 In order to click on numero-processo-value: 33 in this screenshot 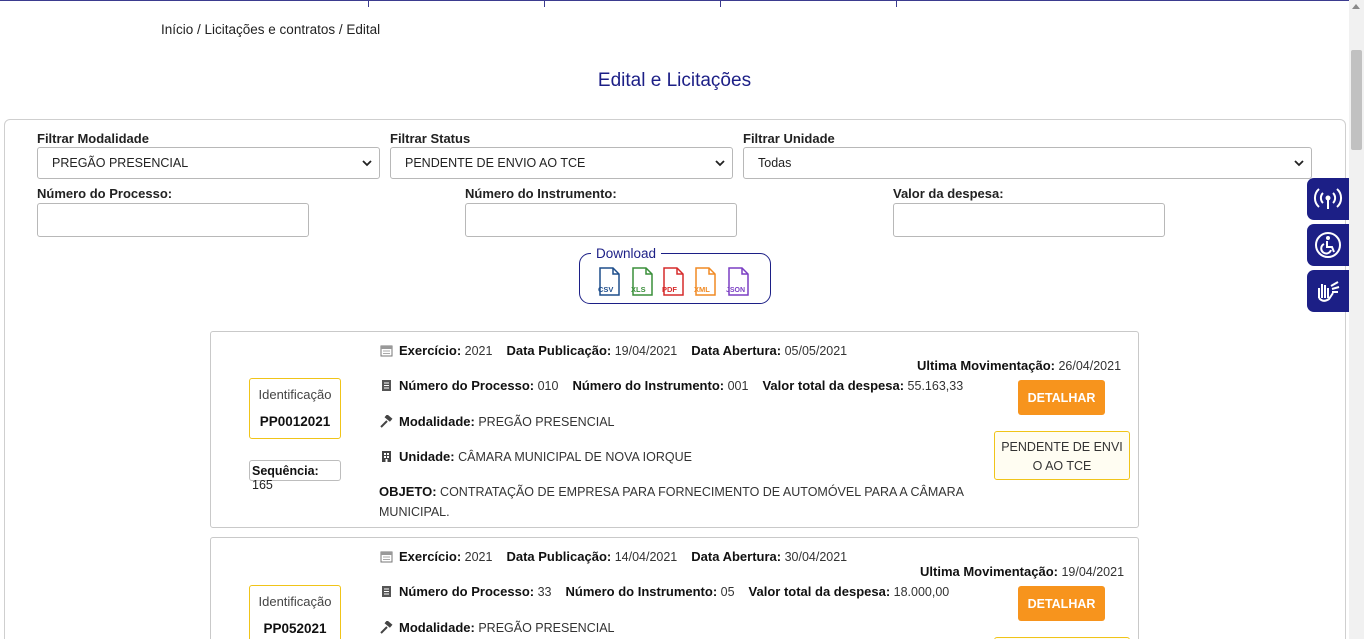, I will do `click(544, 592)`.